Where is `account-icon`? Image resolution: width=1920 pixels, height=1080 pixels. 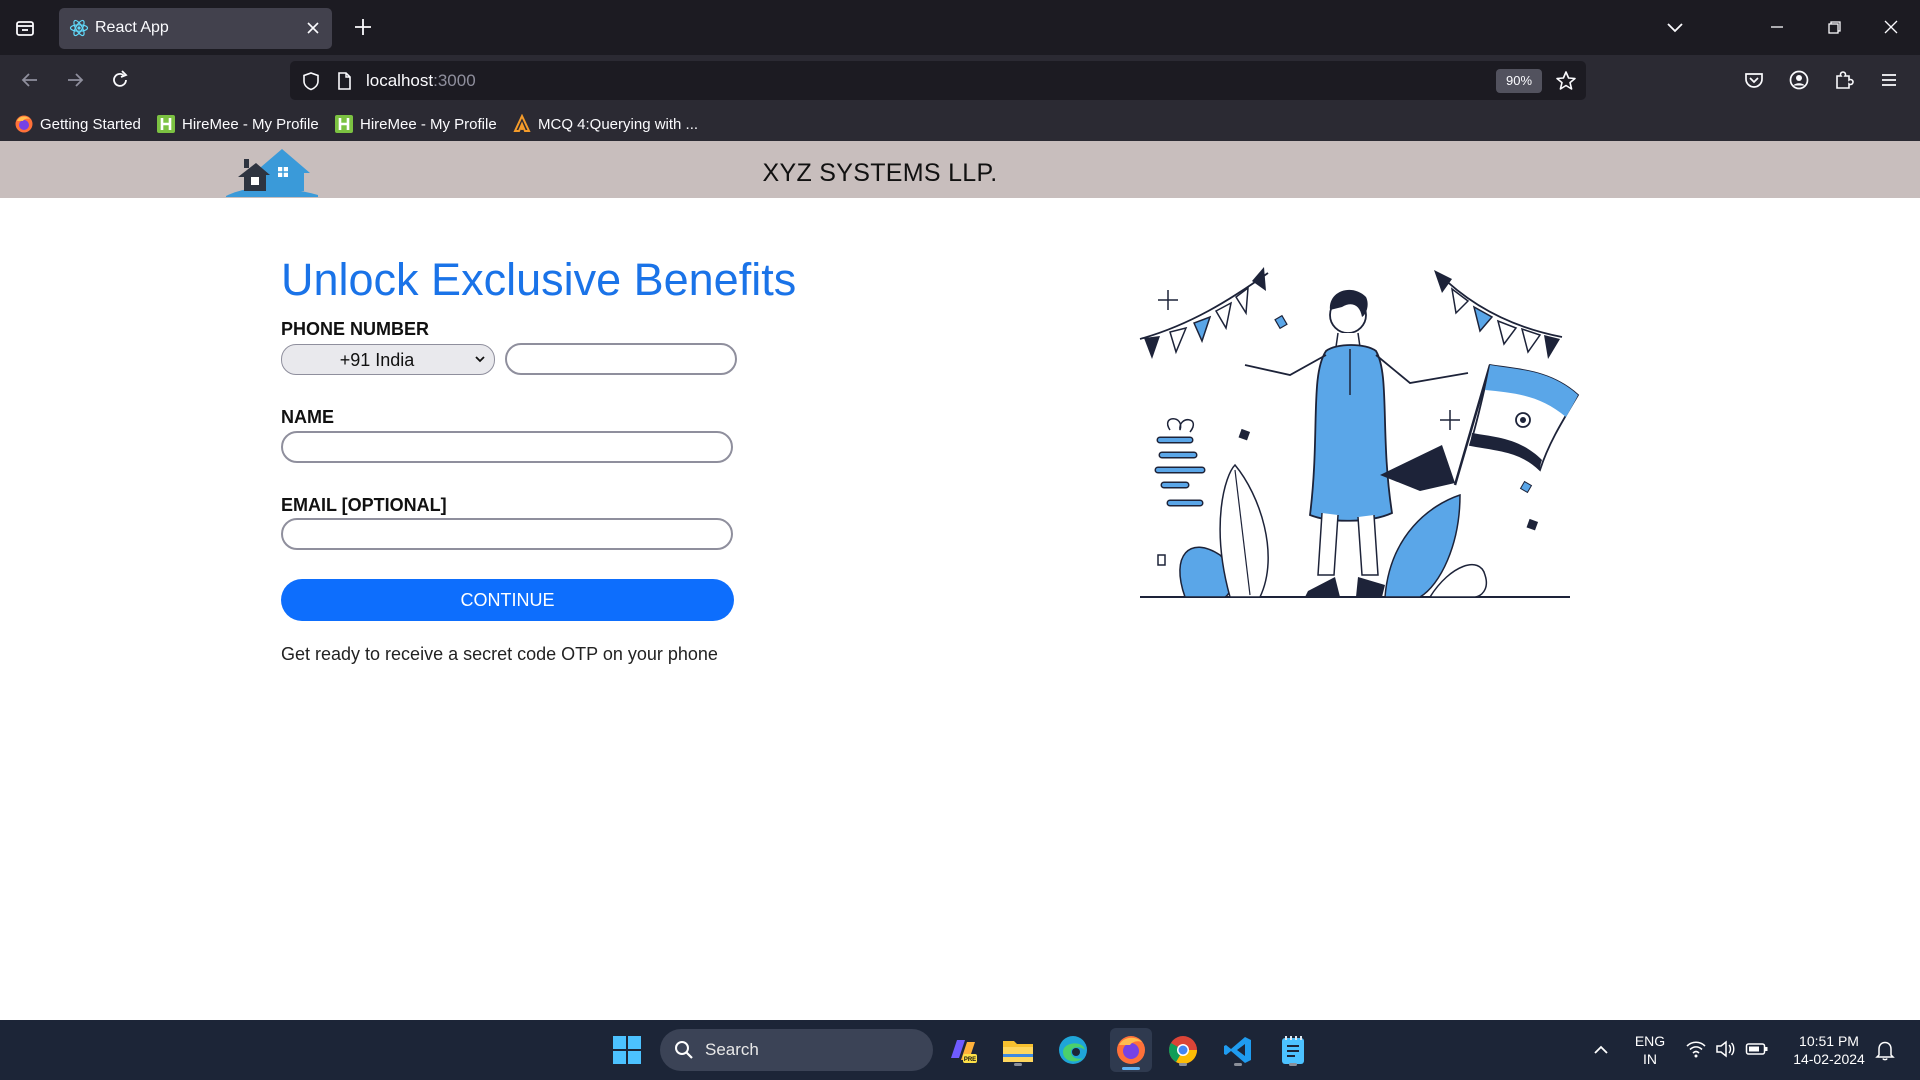
account-icon is located at coordinates (1799, 80).